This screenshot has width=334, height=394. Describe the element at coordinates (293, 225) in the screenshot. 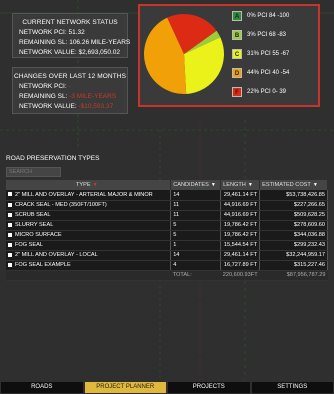

I see `row-cost: $278,609.60` at that location.